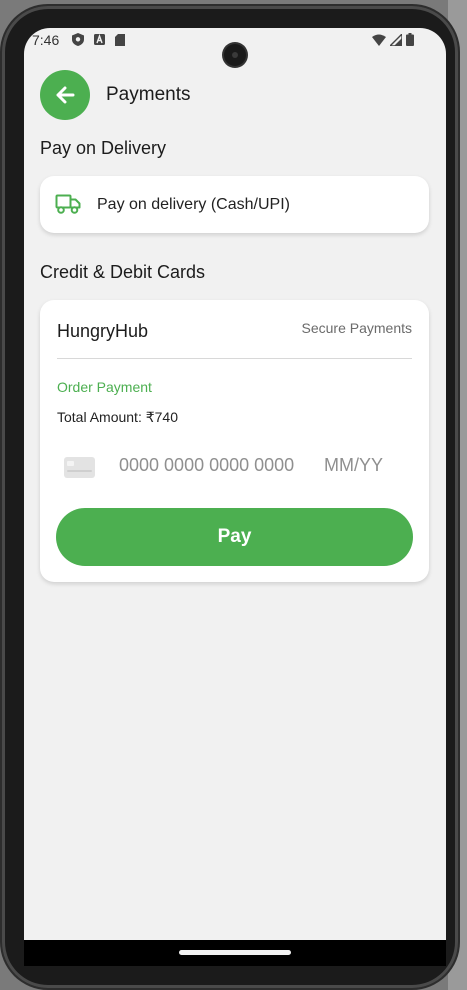 The height and width of the screenshot is (990, 467). What do you see at coordinates (234, 358) in the screenshot?
I see `divider` at bounding box center [234, 358].